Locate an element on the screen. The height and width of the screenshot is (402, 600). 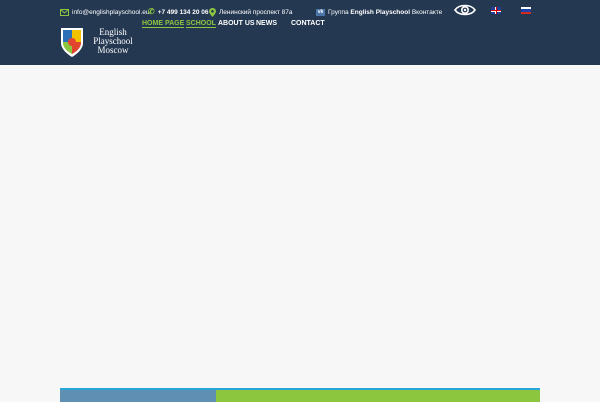
vk-group-name: English Playschool is located at coordinates (380, 12).